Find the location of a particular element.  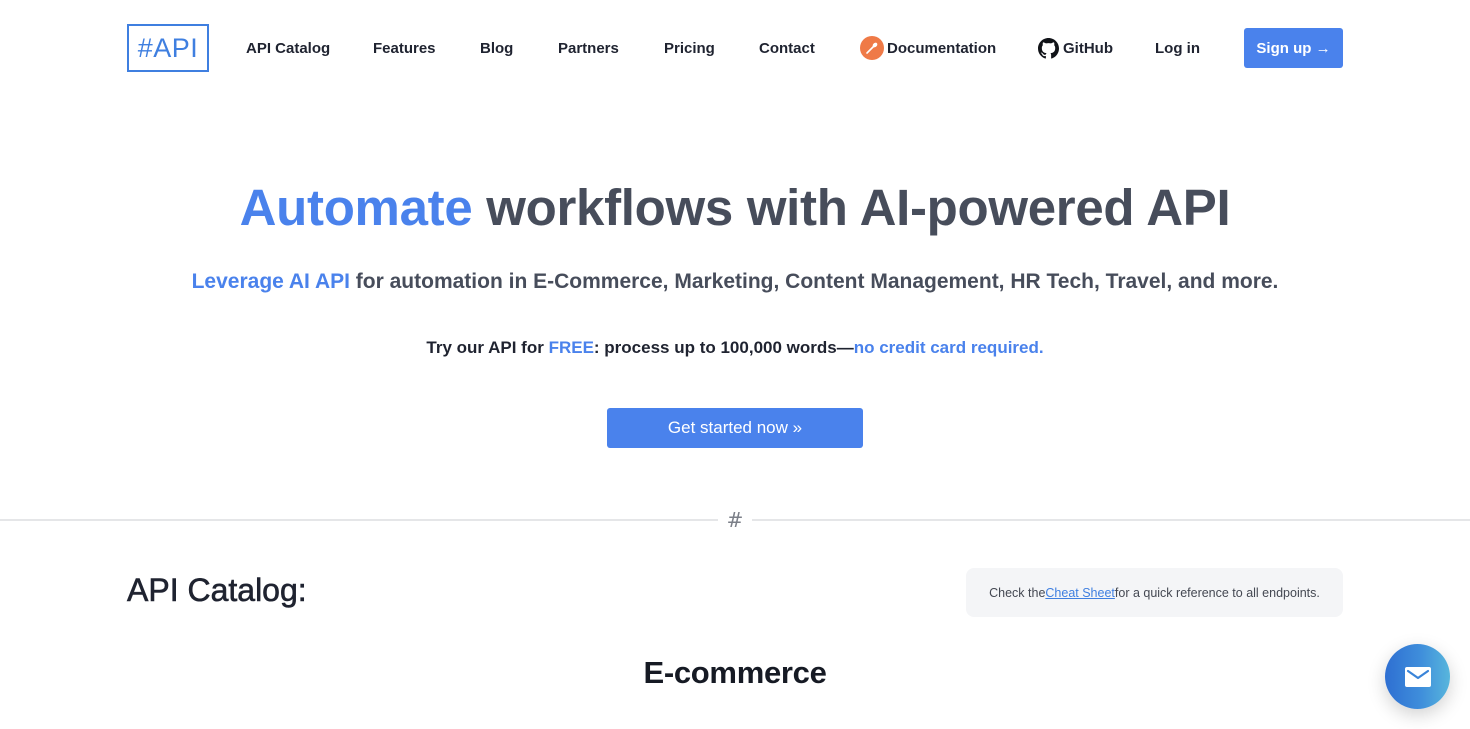

section-title-ecommerce: E-commerce is located at coordinates (735, 672).